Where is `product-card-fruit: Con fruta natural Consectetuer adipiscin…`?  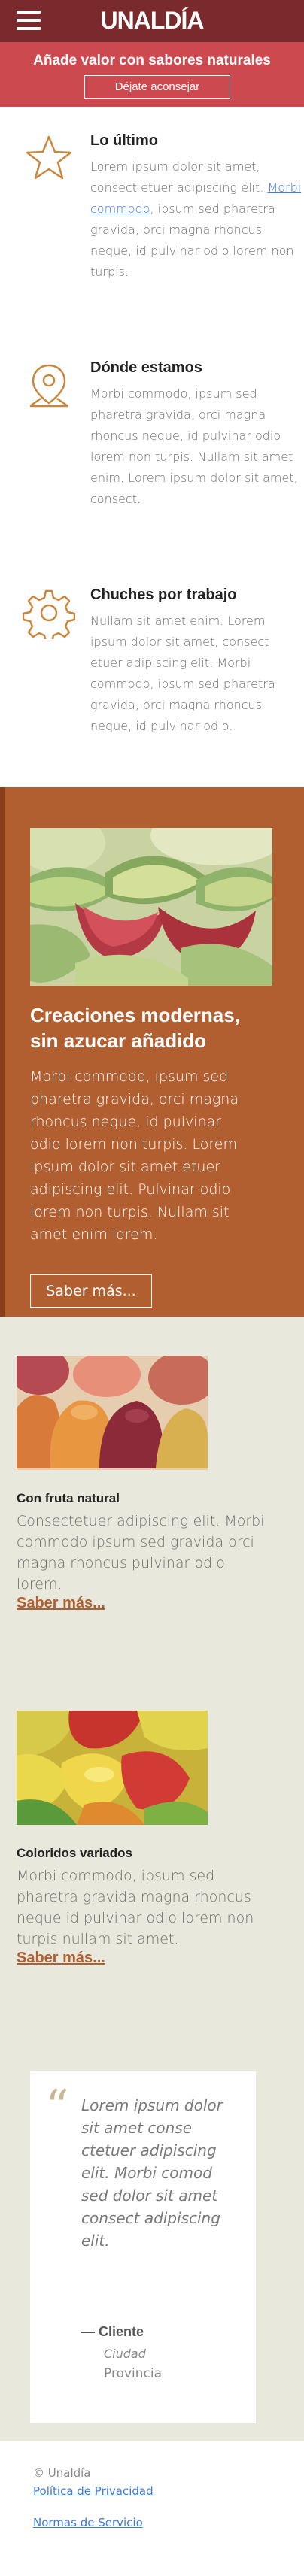
product-card-fruit: Con fruta natural Consectetuer adipiscin… is located at coordinates (152, 1491).